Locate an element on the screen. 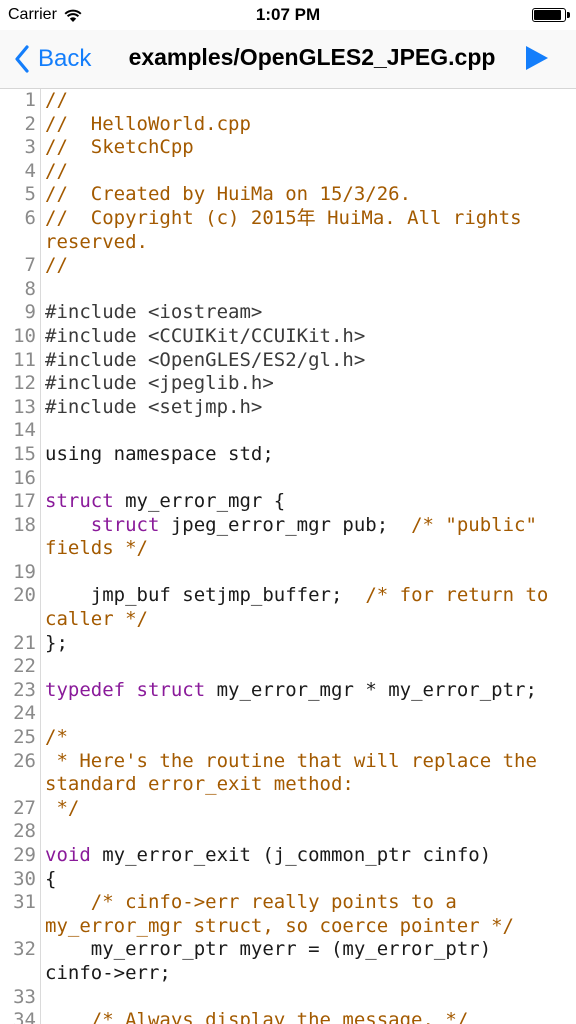 The image size is (576, 1024). code-text: { is located at coordinates (305, 880).